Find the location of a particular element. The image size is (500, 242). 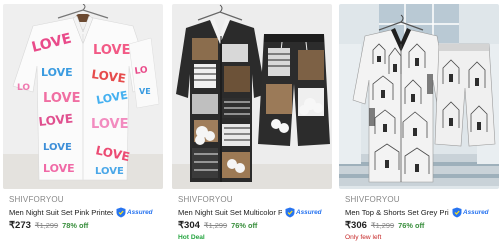

price-row: ₹306 ₹1,299 76% off is located at coordinates (384, 225).